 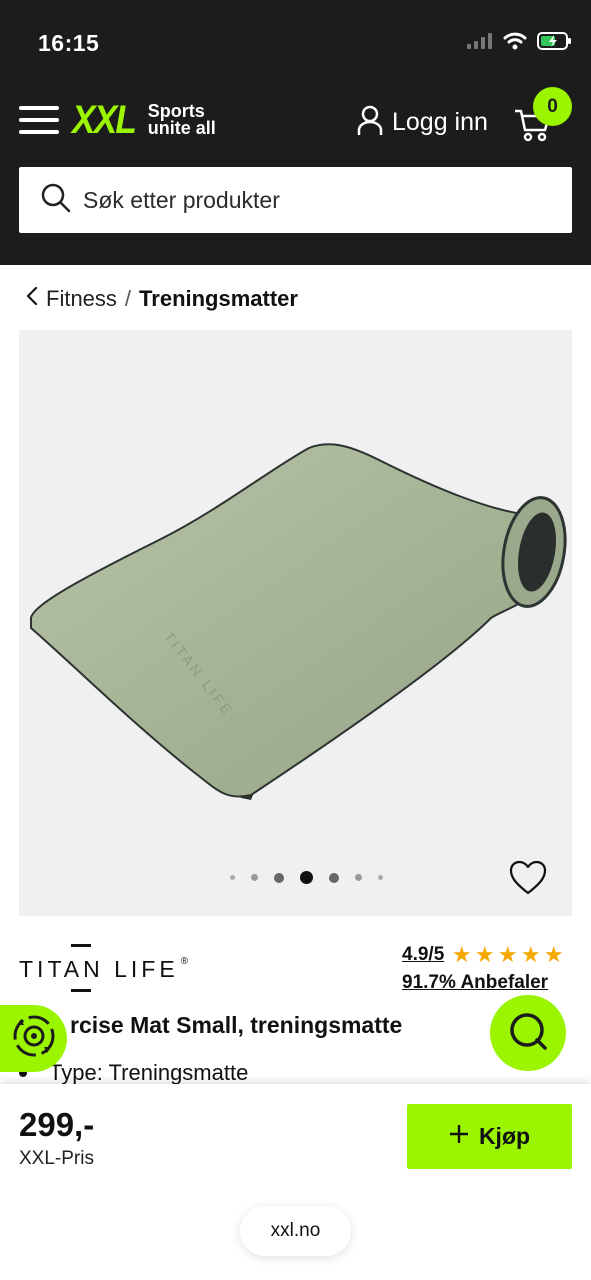 I want to click on chat-button, so click(x=528, y=1033).